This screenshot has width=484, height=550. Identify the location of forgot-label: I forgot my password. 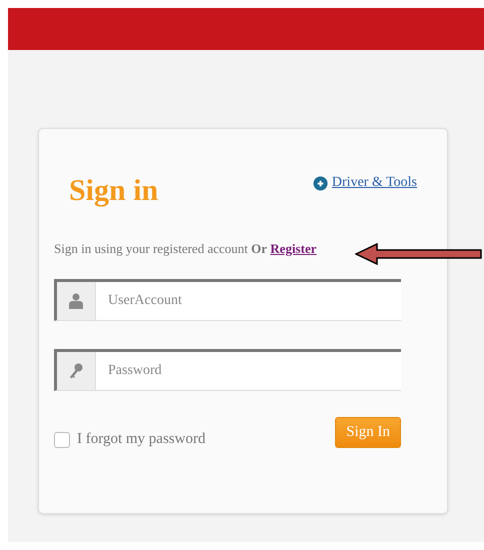
(141, 439).